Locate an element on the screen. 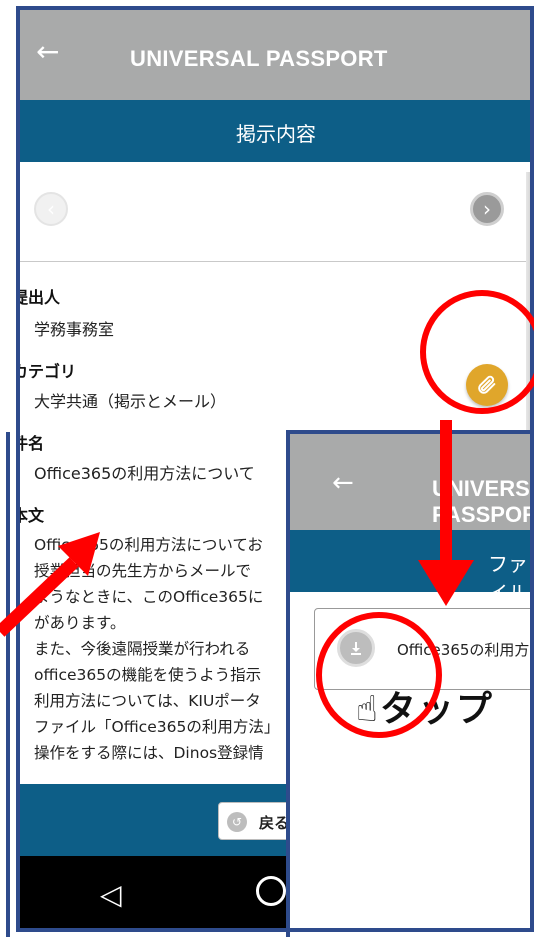 The height and width of the screenshot is (937, 534). section-header: 掲示内容 is located at coordinates (276, 131).